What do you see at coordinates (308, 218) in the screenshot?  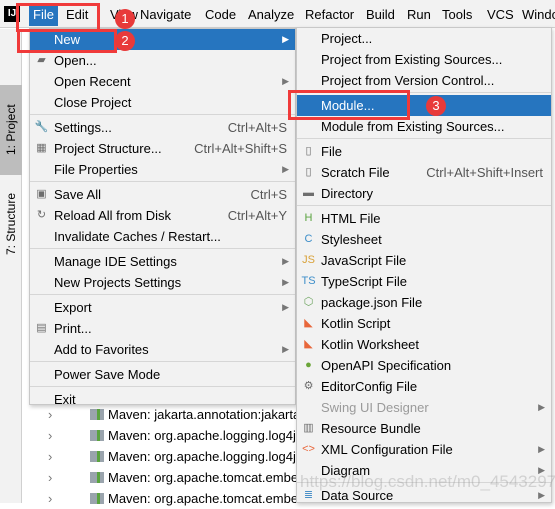 I see `html-file-icon: H` at bounding box center [308, 218].